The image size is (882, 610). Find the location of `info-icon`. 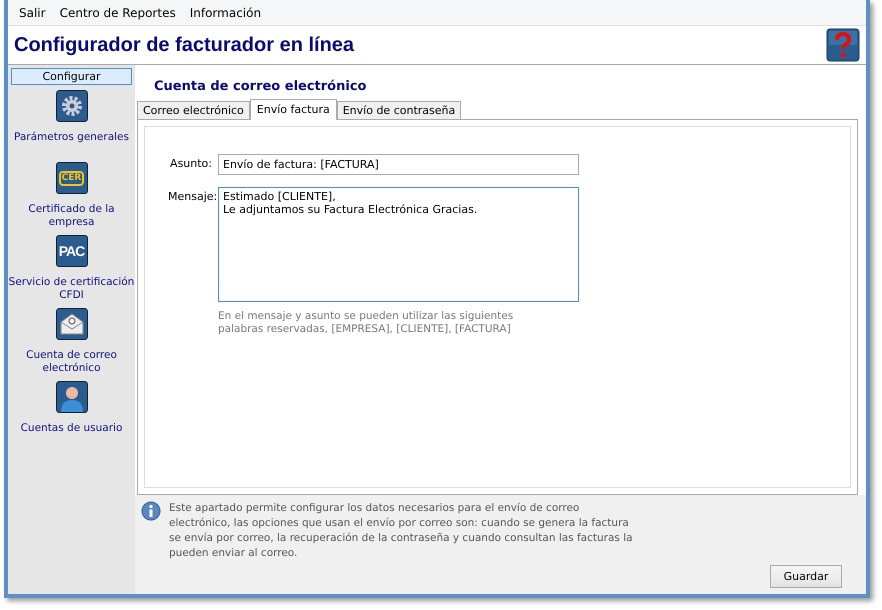

info-icon is located at coordinates (151, 511).